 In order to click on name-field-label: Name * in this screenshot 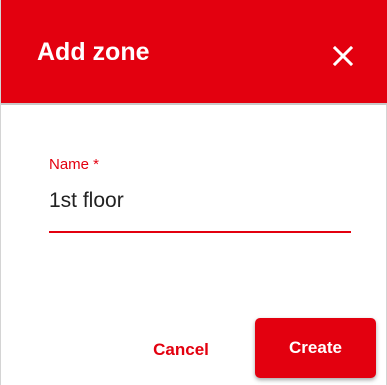, I will do `click(74, 164)`.